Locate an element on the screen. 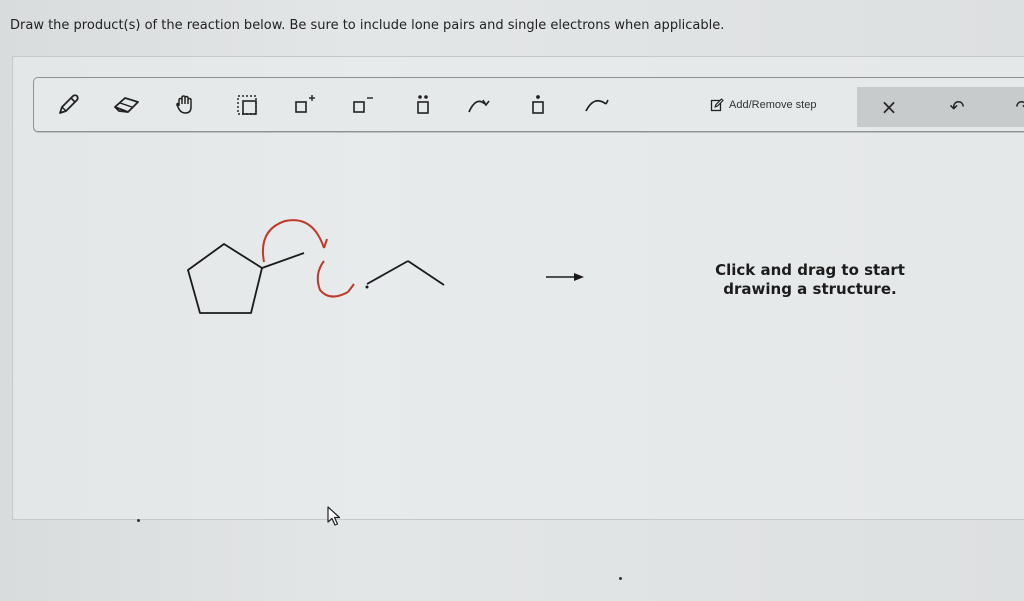 This screenshot has width=1024, height=601. fishhook-arrow-top is located at coordinates (293, 241).